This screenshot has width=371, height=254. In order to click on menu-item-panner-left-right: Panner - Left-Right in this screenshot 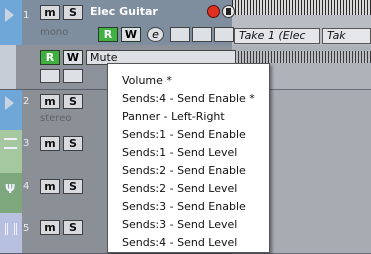, I will do `click(173, 116)`.